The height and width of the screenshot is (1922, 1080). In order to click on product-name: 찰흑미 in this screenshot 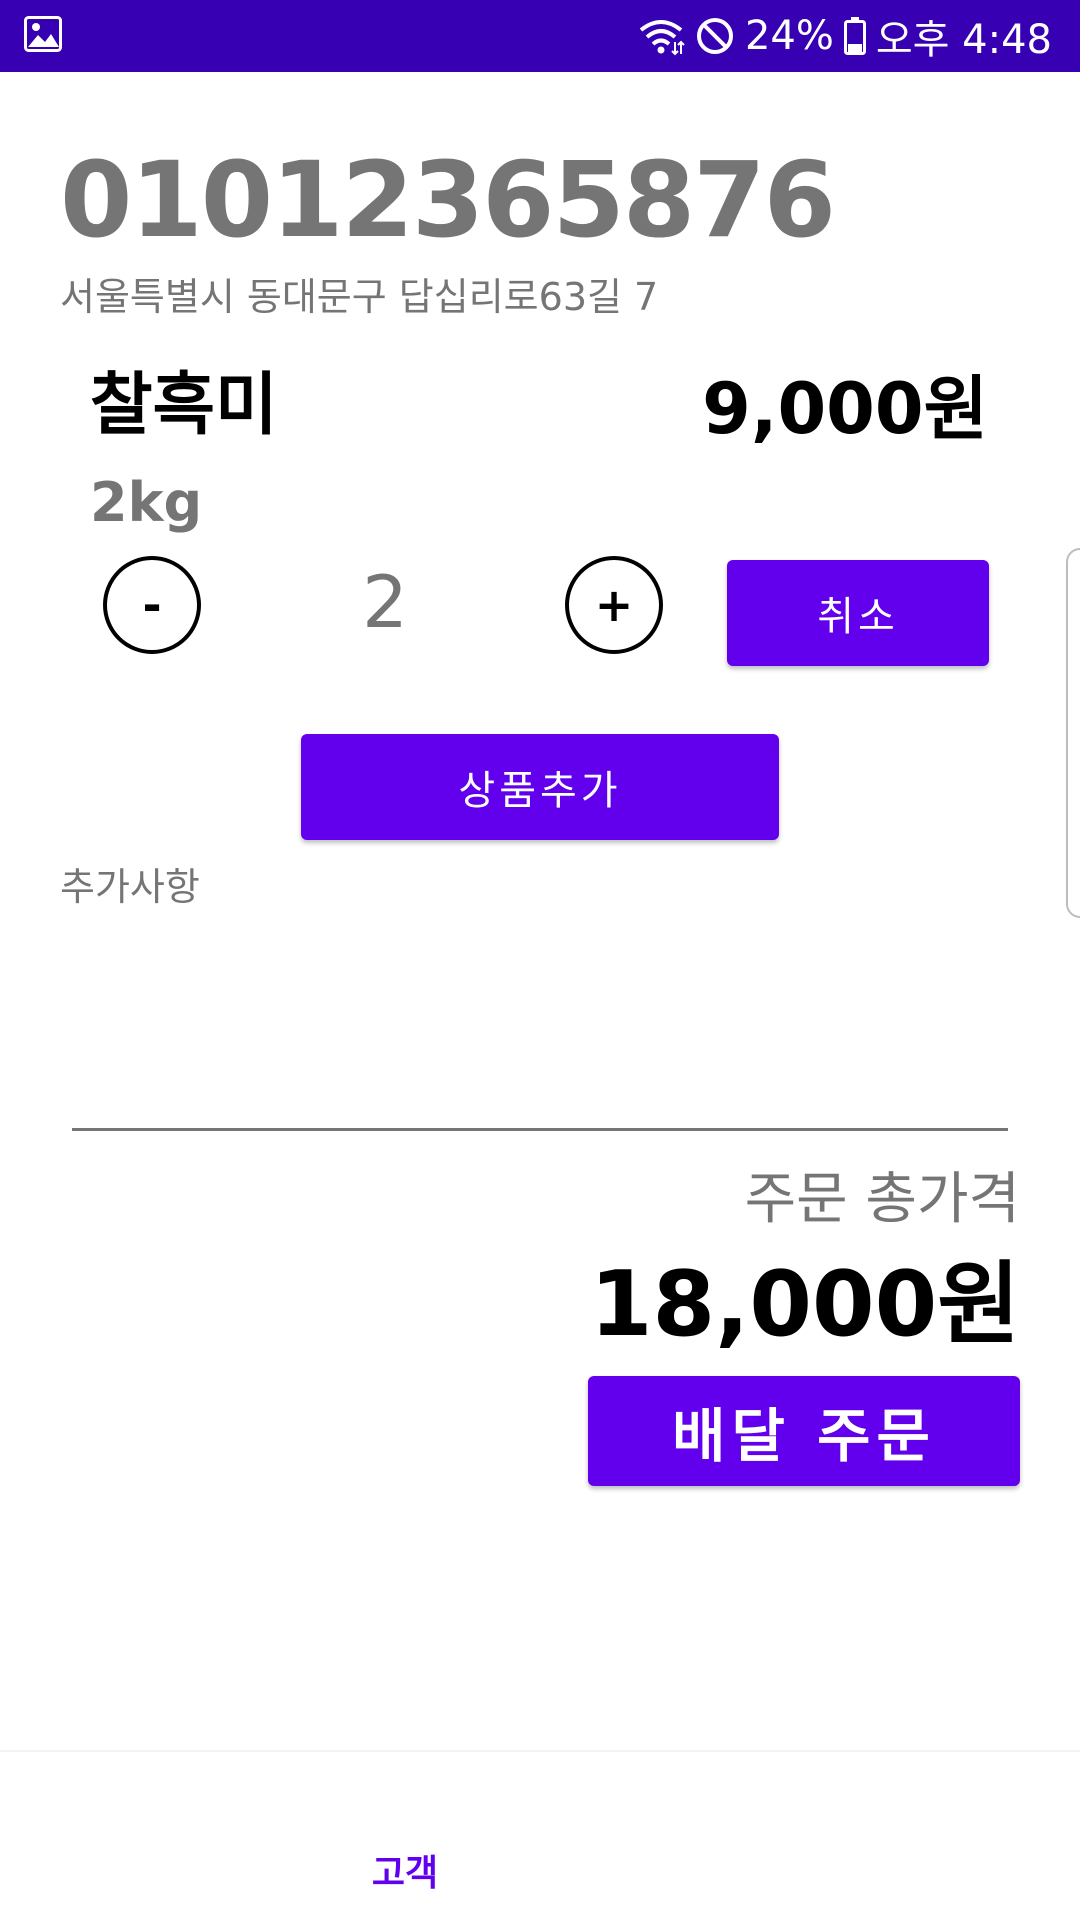, I will do `click(184, 405)`.